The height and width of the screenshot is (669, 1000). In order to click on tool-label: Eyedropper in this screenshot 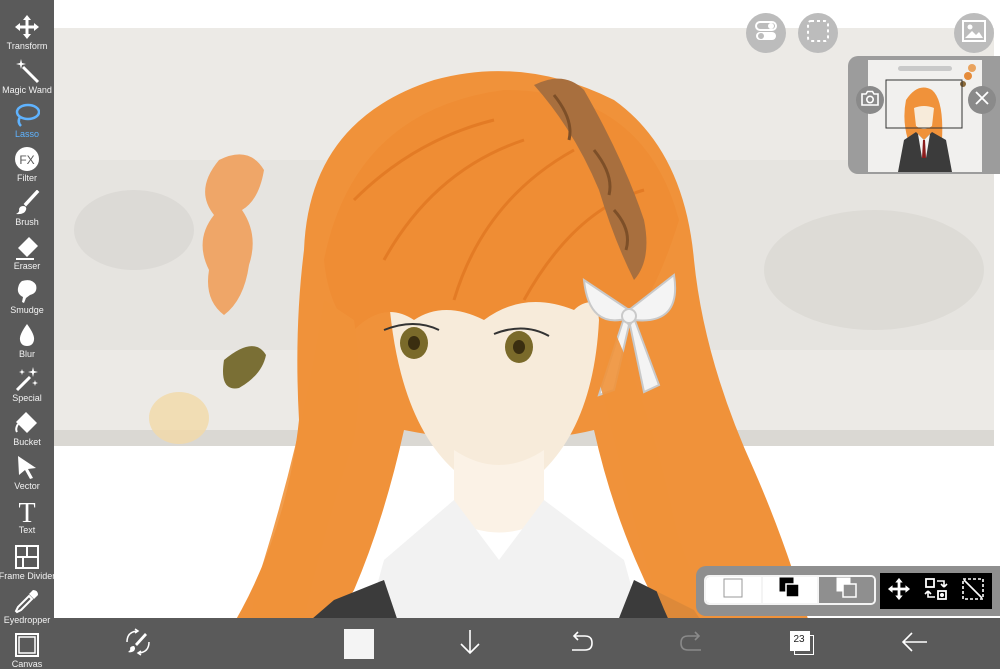, I will do `click(27, 620)`.